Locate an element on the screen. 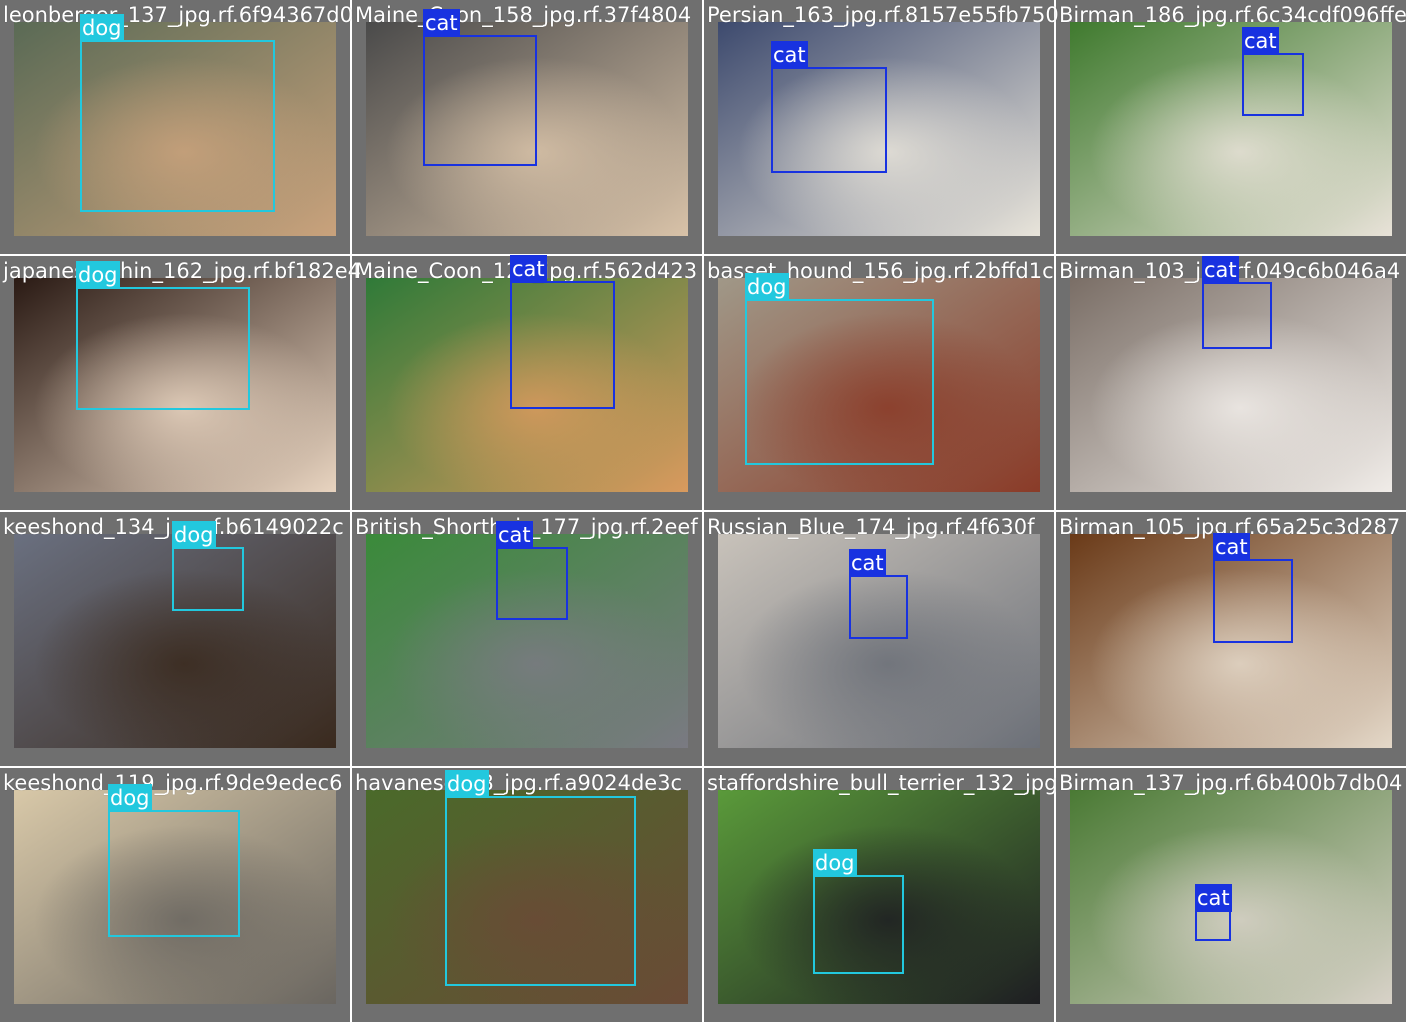 The image size is (1408, 1024). pet-photo is located at coordinates (1231, 129).